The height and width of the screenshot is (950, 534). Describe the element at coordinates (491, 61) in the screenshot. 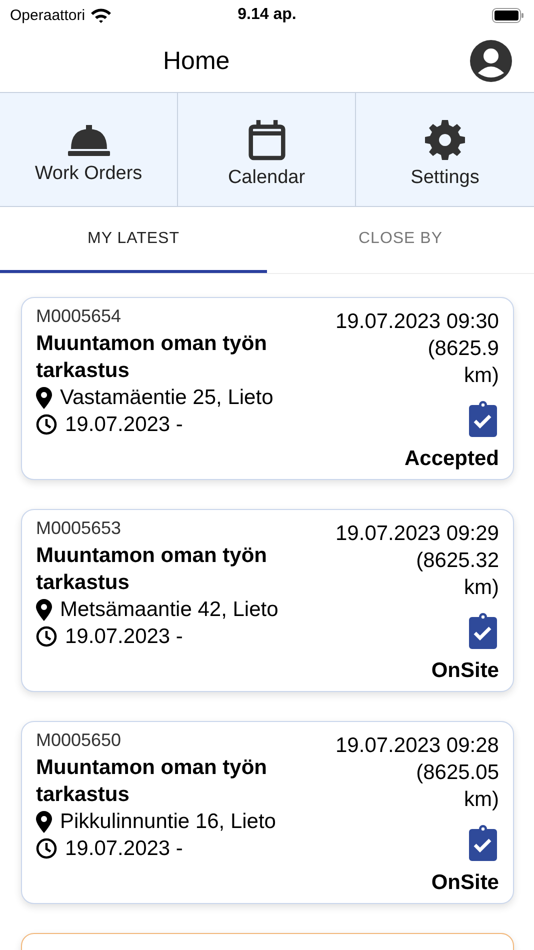

I see `account-icon` at that location.